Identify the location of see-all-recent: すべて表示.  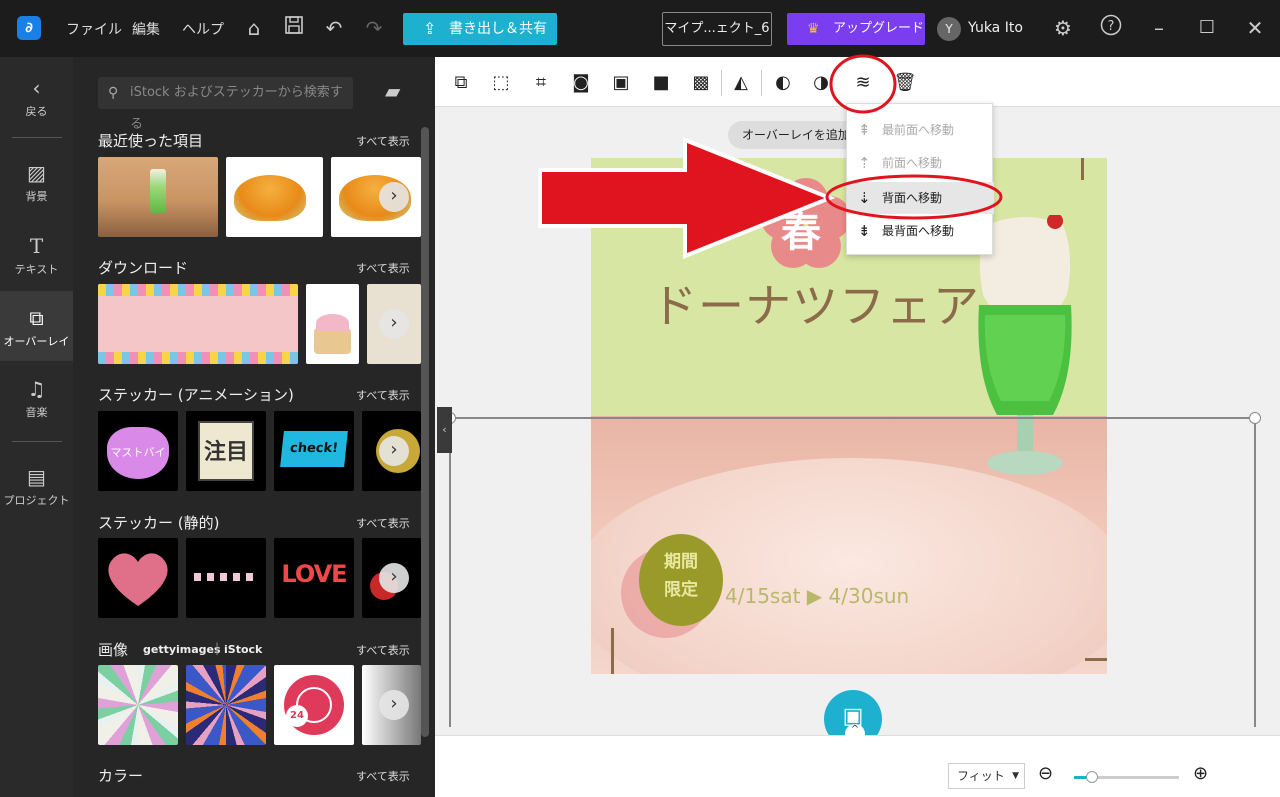
(383, 141).